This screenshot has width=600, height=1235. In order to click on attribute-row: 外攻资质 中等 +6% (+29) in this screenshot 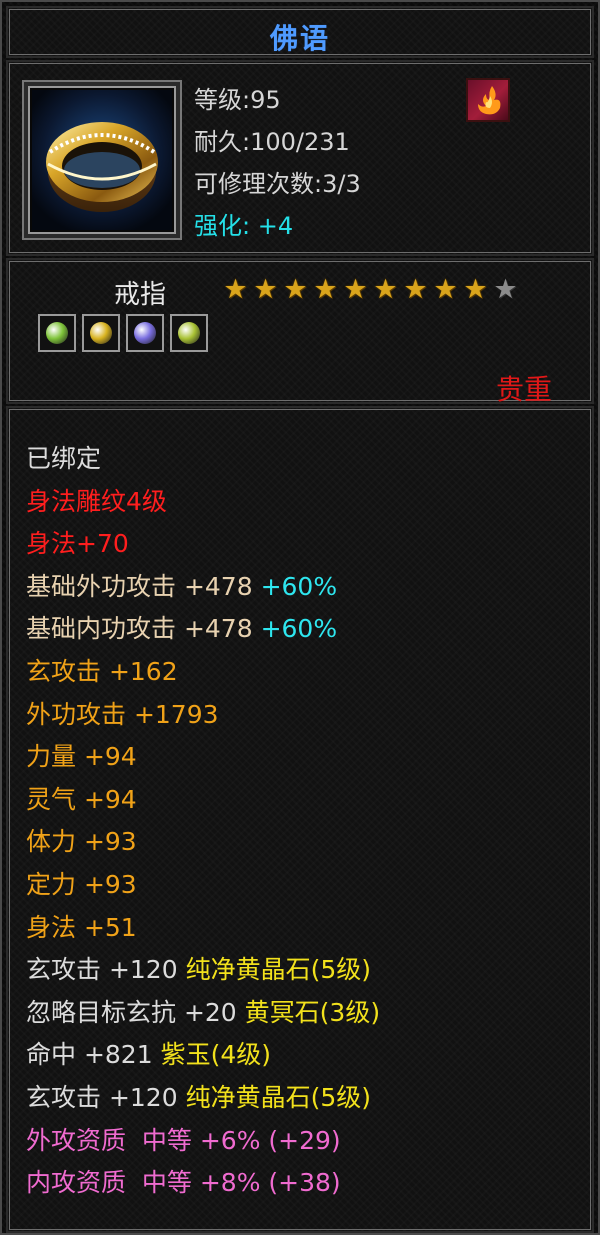, I will do `click(203, 1141)`.